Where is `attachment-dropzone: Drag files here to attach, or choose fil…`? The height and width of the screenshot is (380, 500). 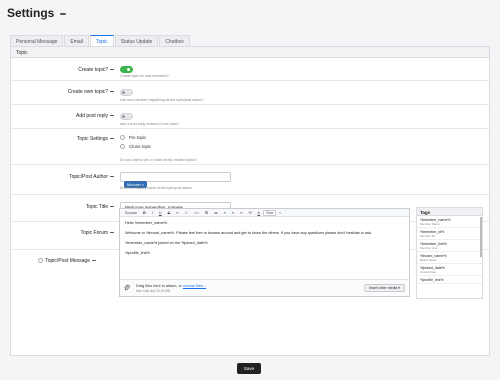 attachment-dropzone: Drag files here to attach, or choose fil… is located at coordinates (264, 287).